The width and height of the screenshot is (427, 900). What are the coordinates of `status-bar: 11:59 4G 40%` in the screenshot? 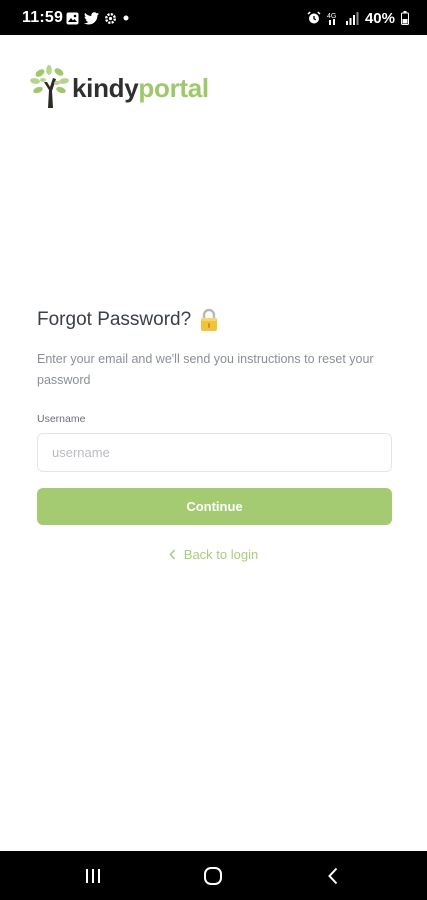 It's located at (213, 17).